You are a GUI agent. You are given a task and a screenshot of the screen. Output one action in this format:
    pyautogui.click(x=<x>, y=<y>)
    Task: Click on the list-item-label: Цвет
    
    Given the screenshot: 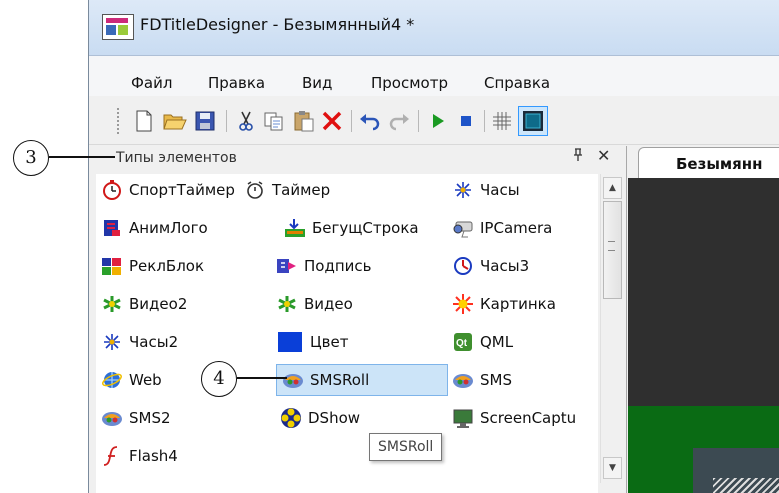 What is the action you would take?
    pyautogui.click(x=329, y=342)
    